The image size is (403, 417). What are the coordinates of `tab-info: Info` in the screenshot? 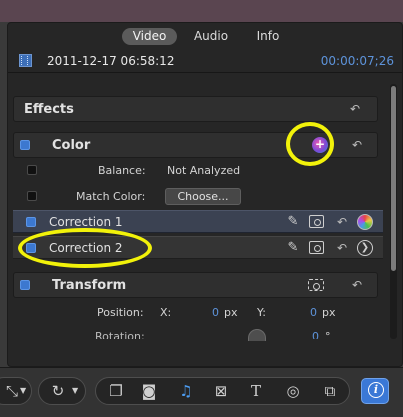 It's located at (268, 36).